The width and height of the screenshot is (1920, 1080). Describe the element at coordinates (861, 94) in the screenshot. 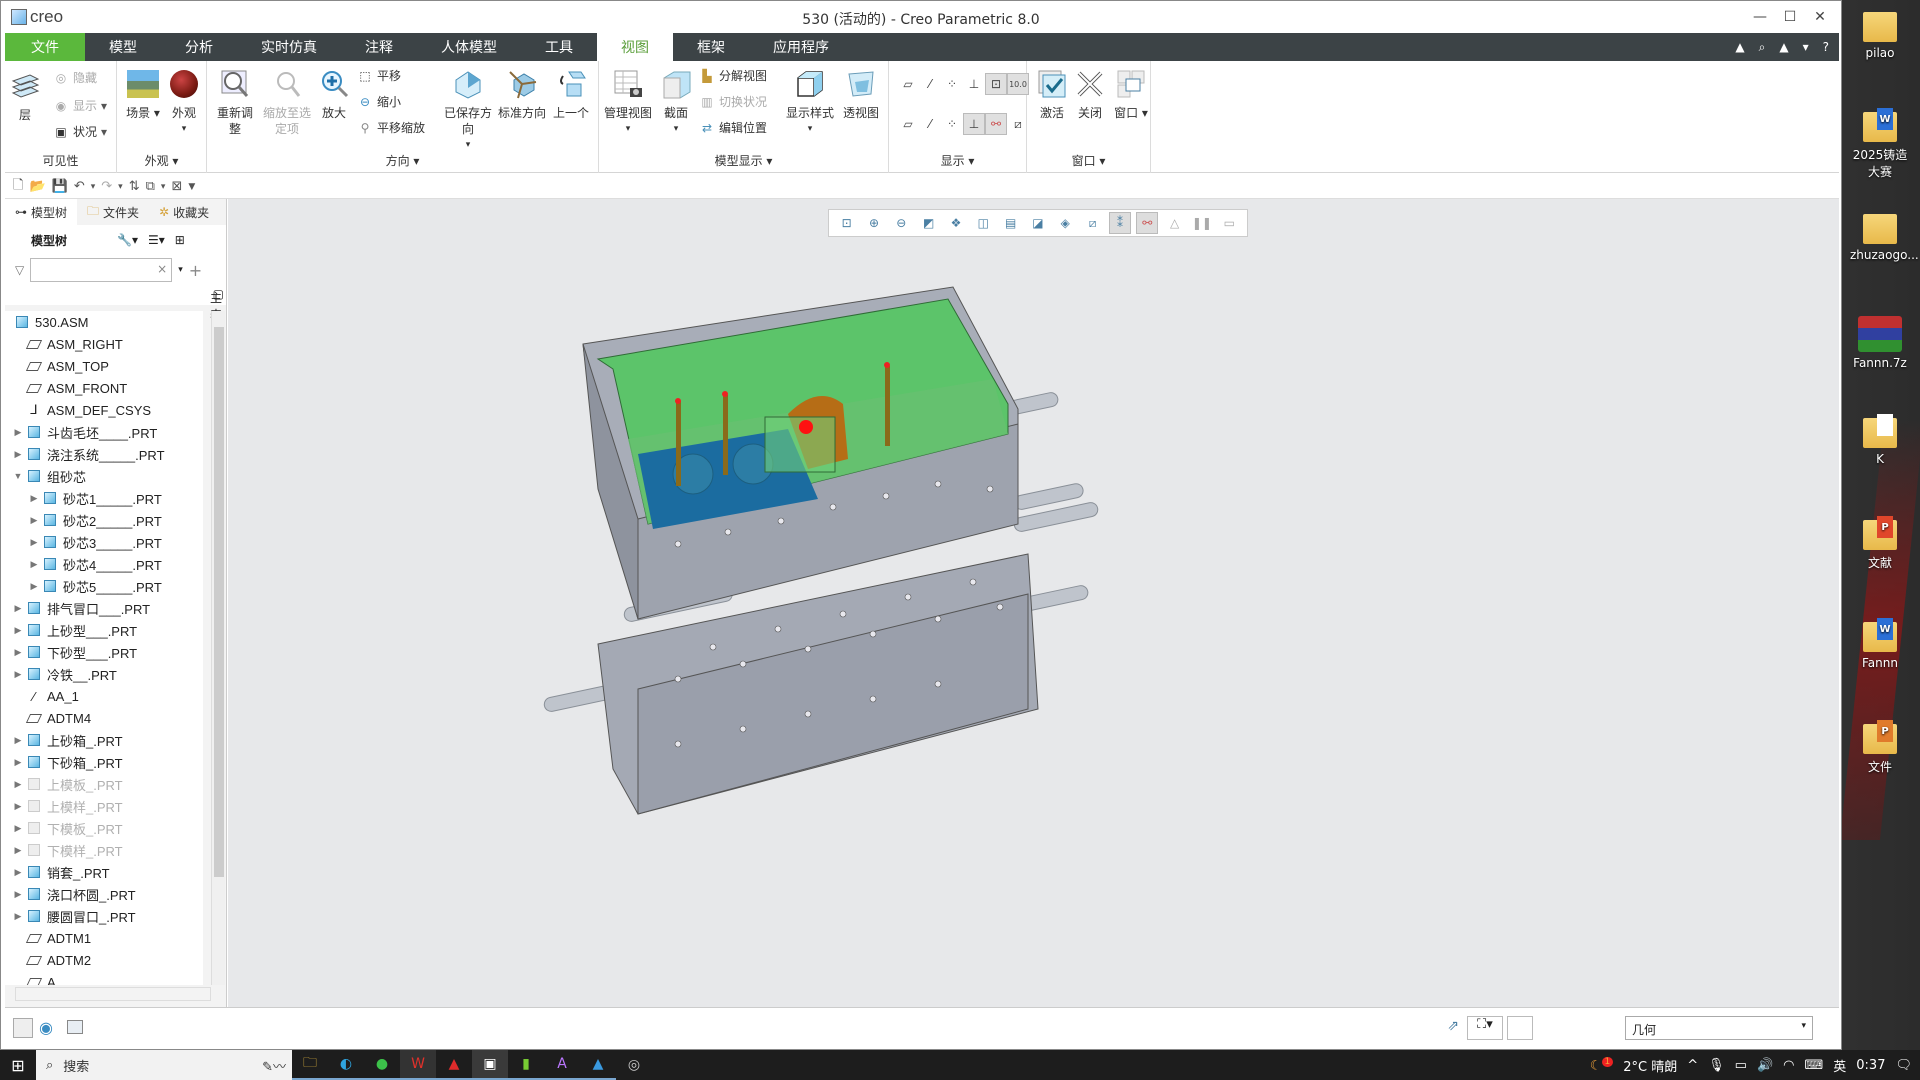

I see `perspective-button: 透视图` at that location.